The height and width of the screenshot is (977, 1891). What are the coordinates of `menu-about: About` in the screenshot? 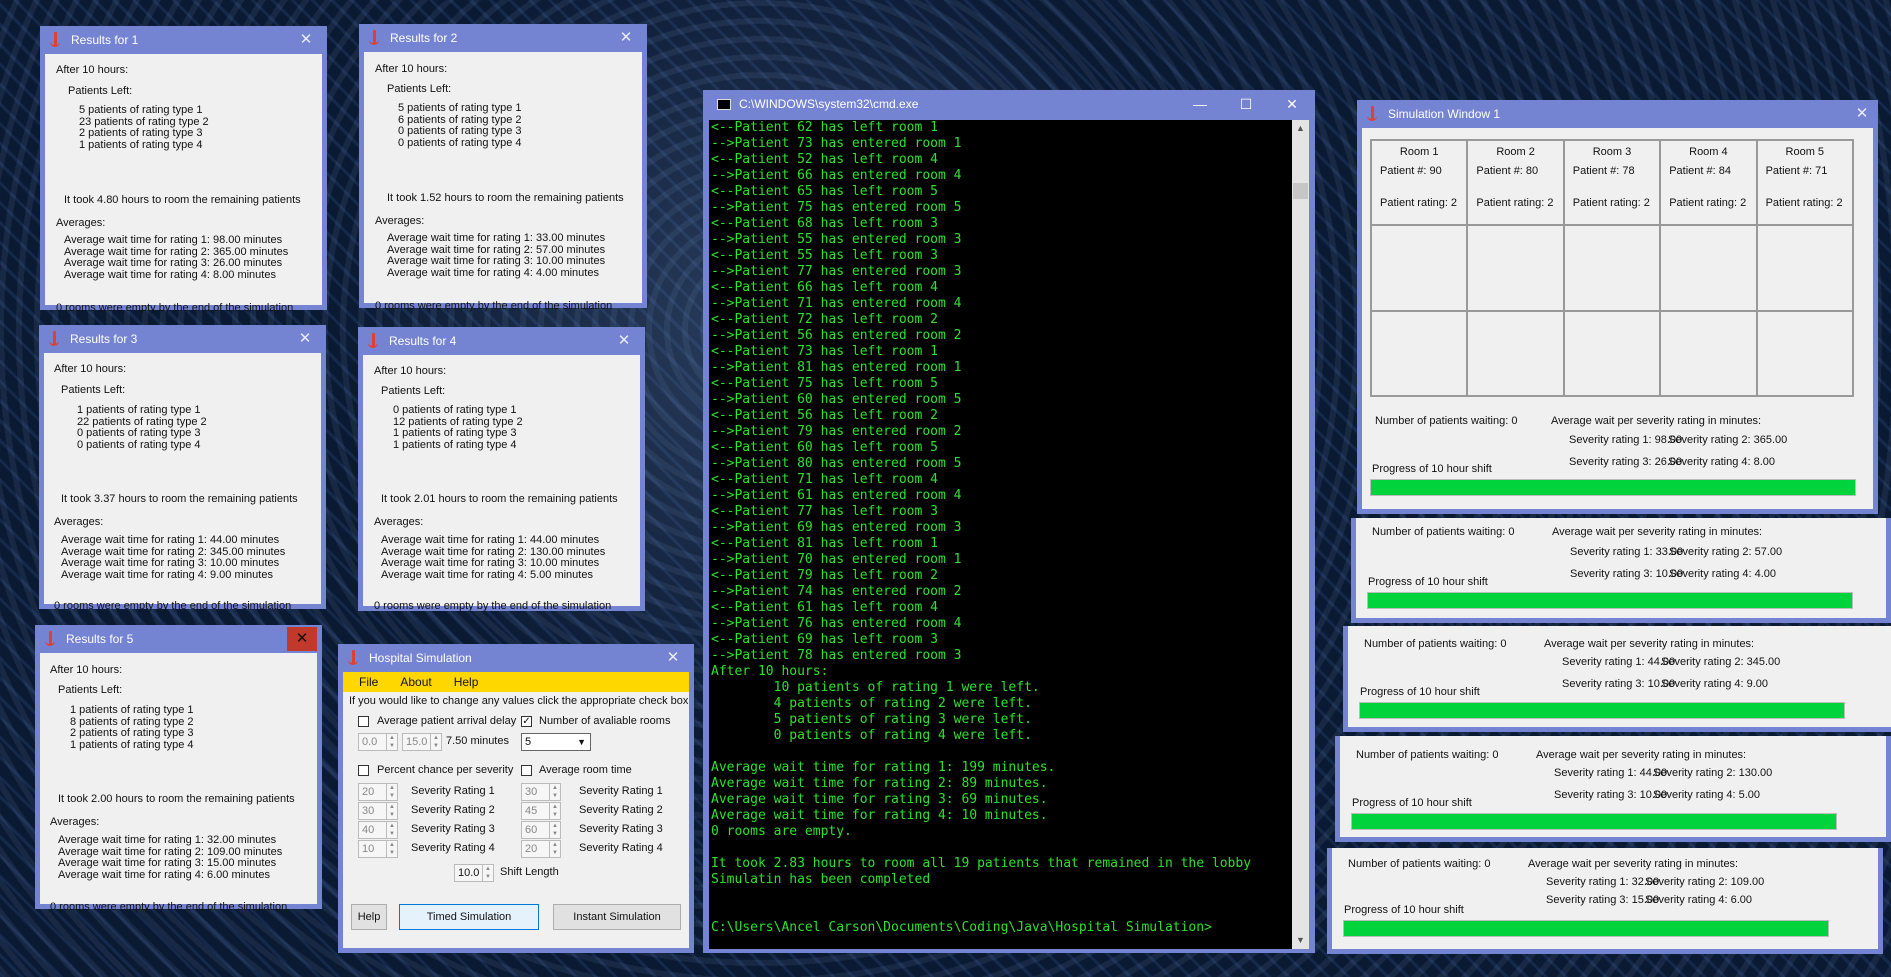 It's located at (415, 682).